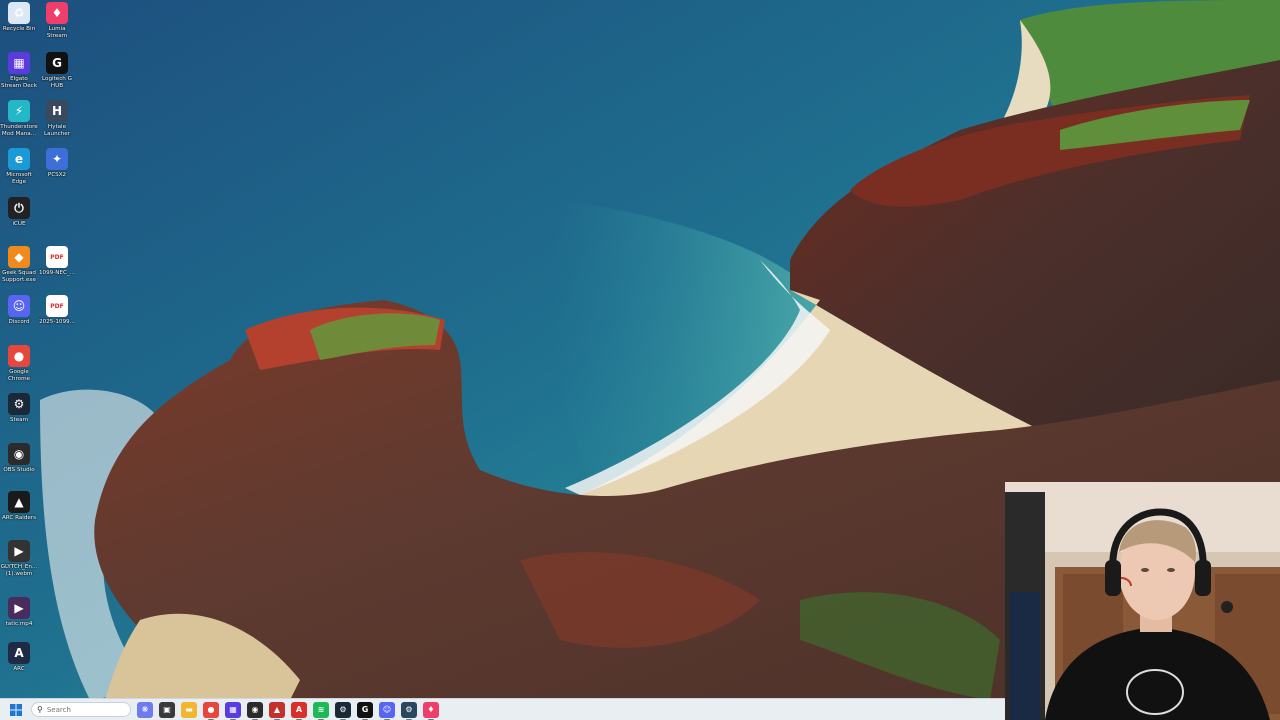 The height and width of the screenshot is (720, 1280). I want to click on desktop-icon-hytale-launcher: H Hytale Launcher, so click(57, 118).